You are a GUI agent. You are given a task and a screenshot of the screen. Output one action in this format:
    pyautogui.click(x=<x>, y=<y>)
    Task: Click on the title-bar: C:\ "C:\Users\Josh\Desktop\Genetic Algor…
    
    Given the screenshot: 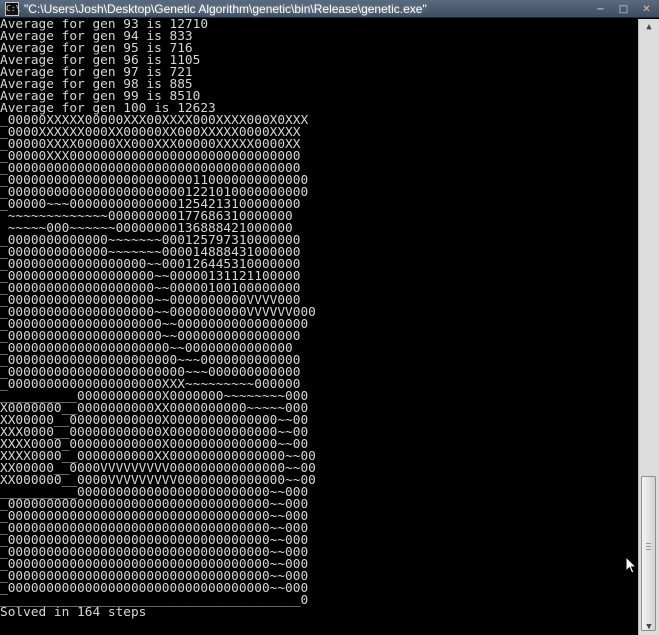 What is the action you would take?
    pyautogui.click(x=329, y=9)
    